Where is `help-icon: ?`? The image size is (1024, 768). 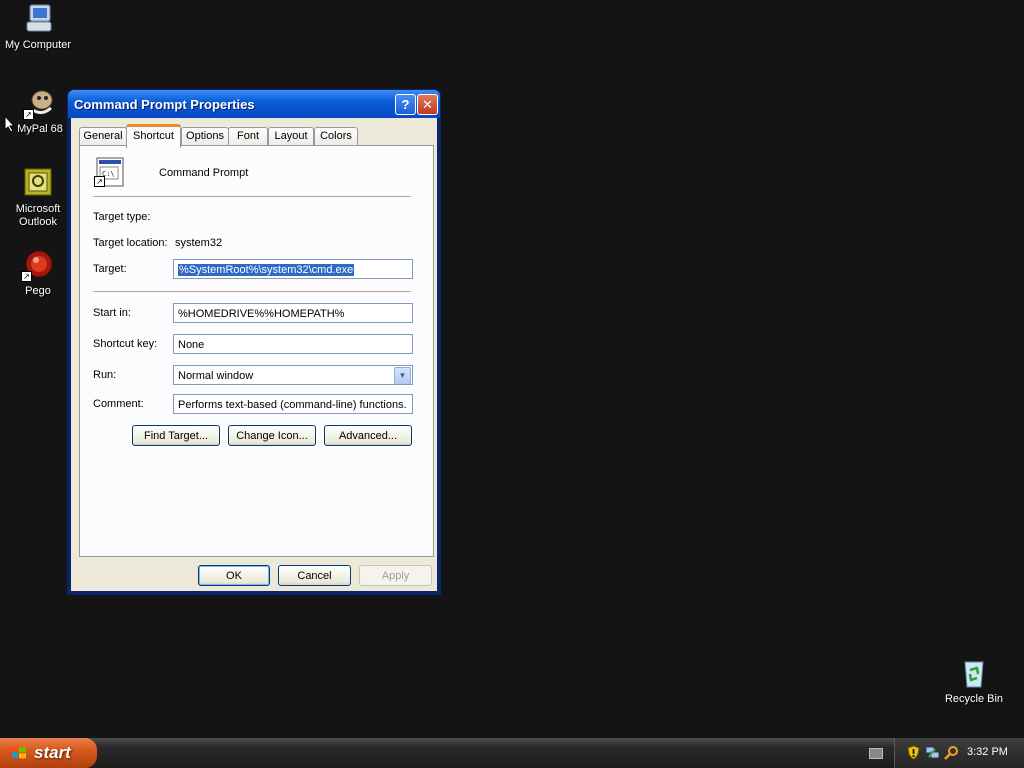 help-icon: ? is located at coordinates (405, 104).